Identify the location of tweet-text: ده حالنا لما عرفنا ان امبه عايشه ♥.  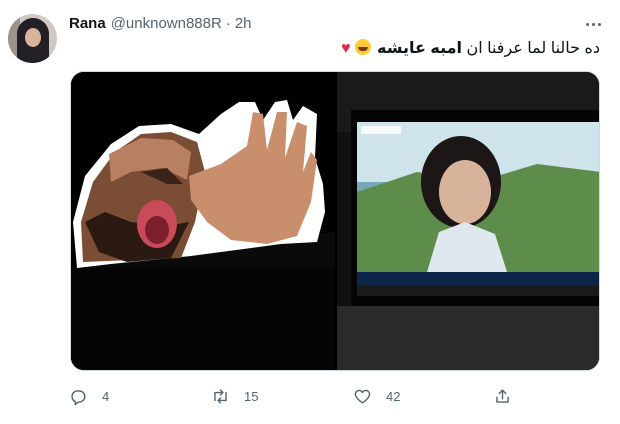
(340, 49).